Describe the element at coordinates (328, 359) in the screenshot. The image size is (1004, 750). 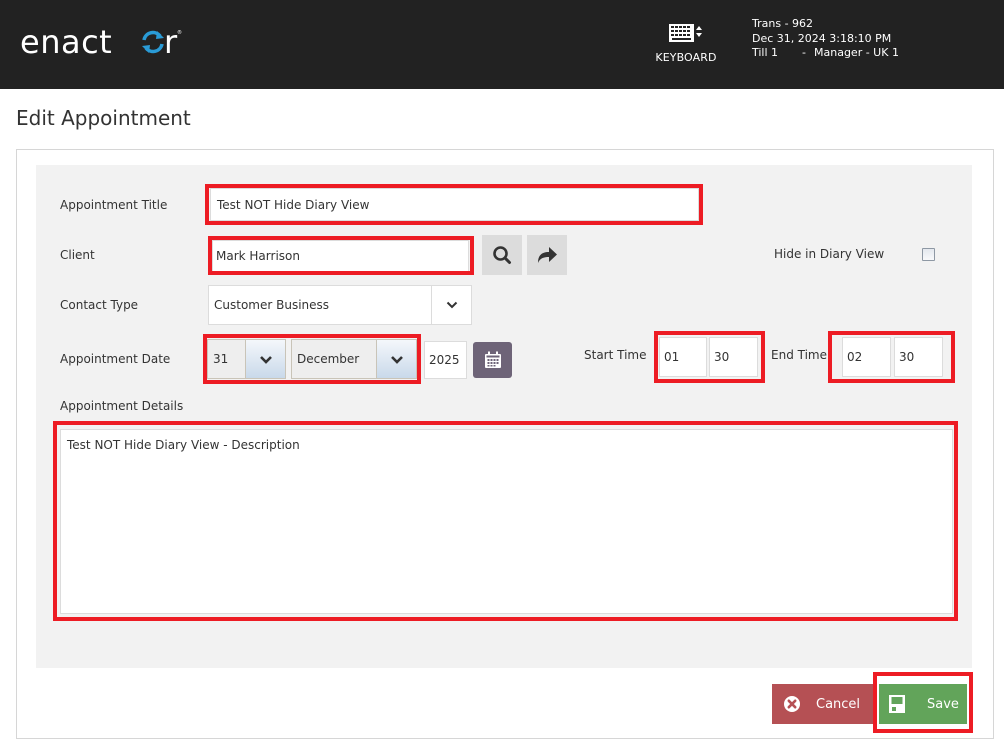
I see `date-month-value: December` at that location.